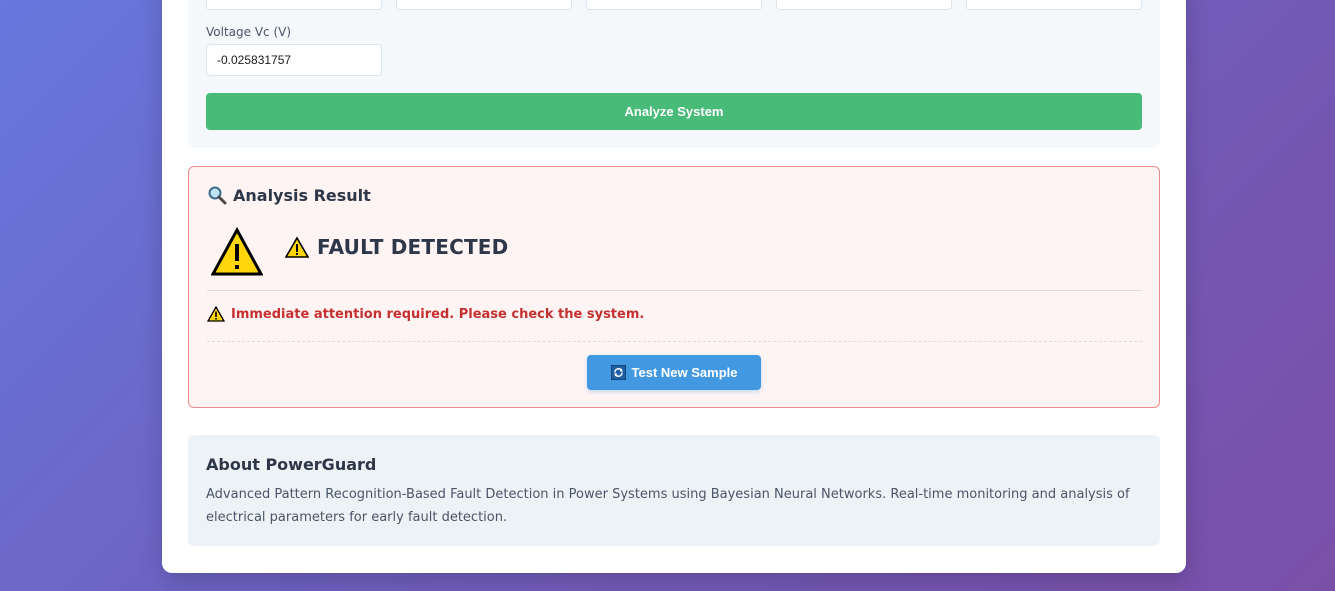  I want to click on result-title: Analysis Result, so click(302, 195).